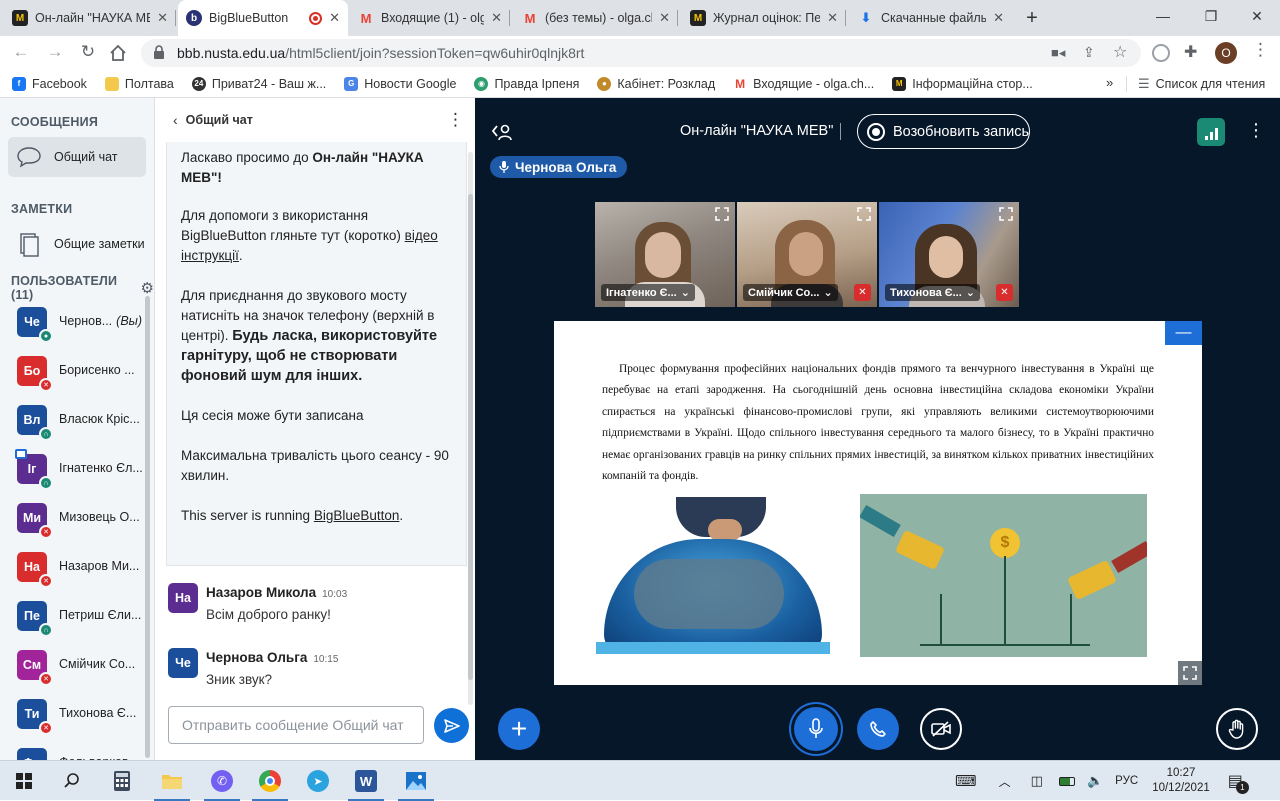  Describe the element at coordinates (1211, 16) in the screenshot. I see `restore-button: ❐` at that location.